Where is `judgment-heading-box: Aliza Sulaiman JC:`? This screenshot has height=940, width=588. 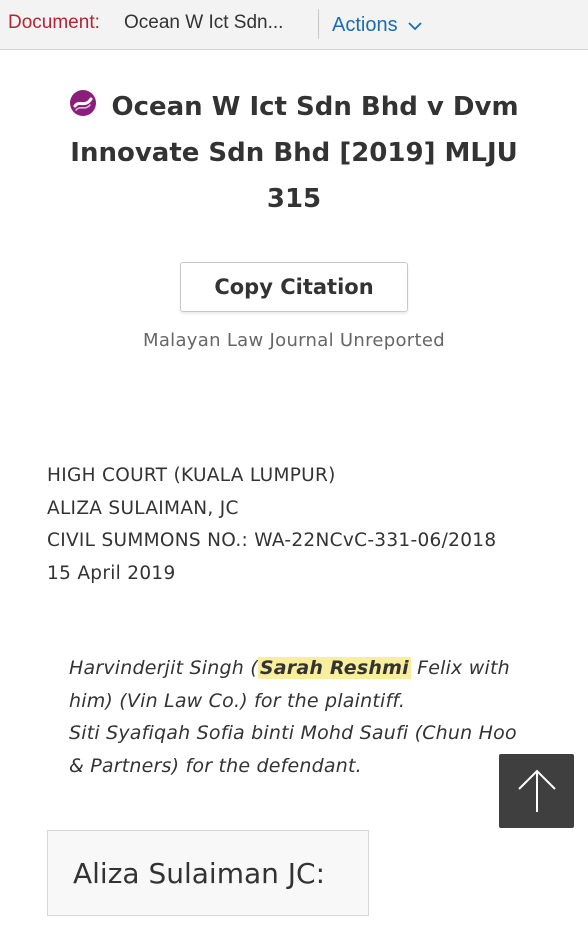 judgment-heading-box: Aliza Sulaiman JC: is located at coordinates (208, 873).